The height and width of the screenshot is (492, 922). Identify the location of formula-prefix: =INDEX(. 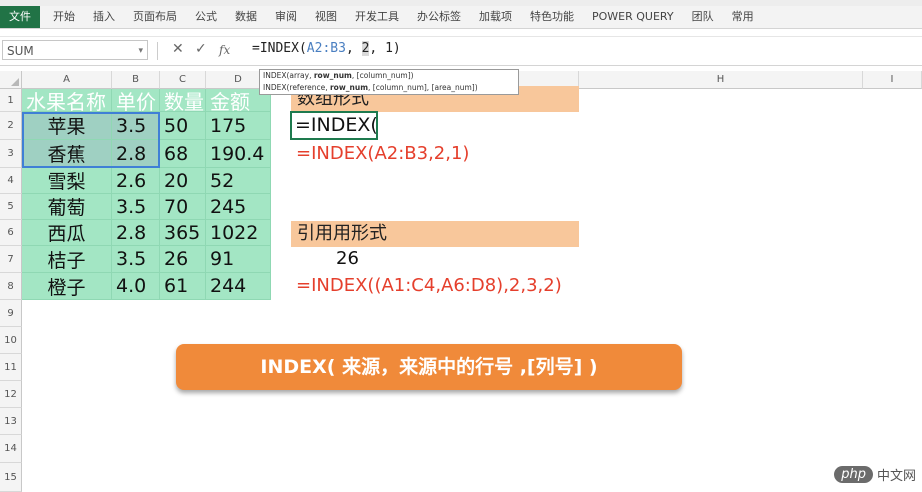
(279, 48).